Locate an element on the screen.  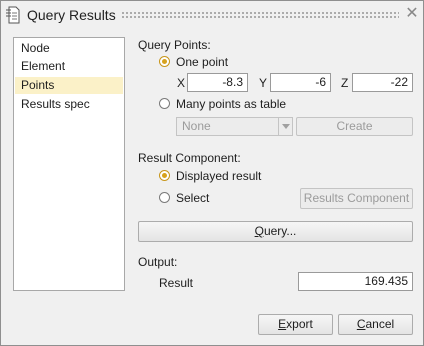
create-button: Create is located at coordinates (354, 126).